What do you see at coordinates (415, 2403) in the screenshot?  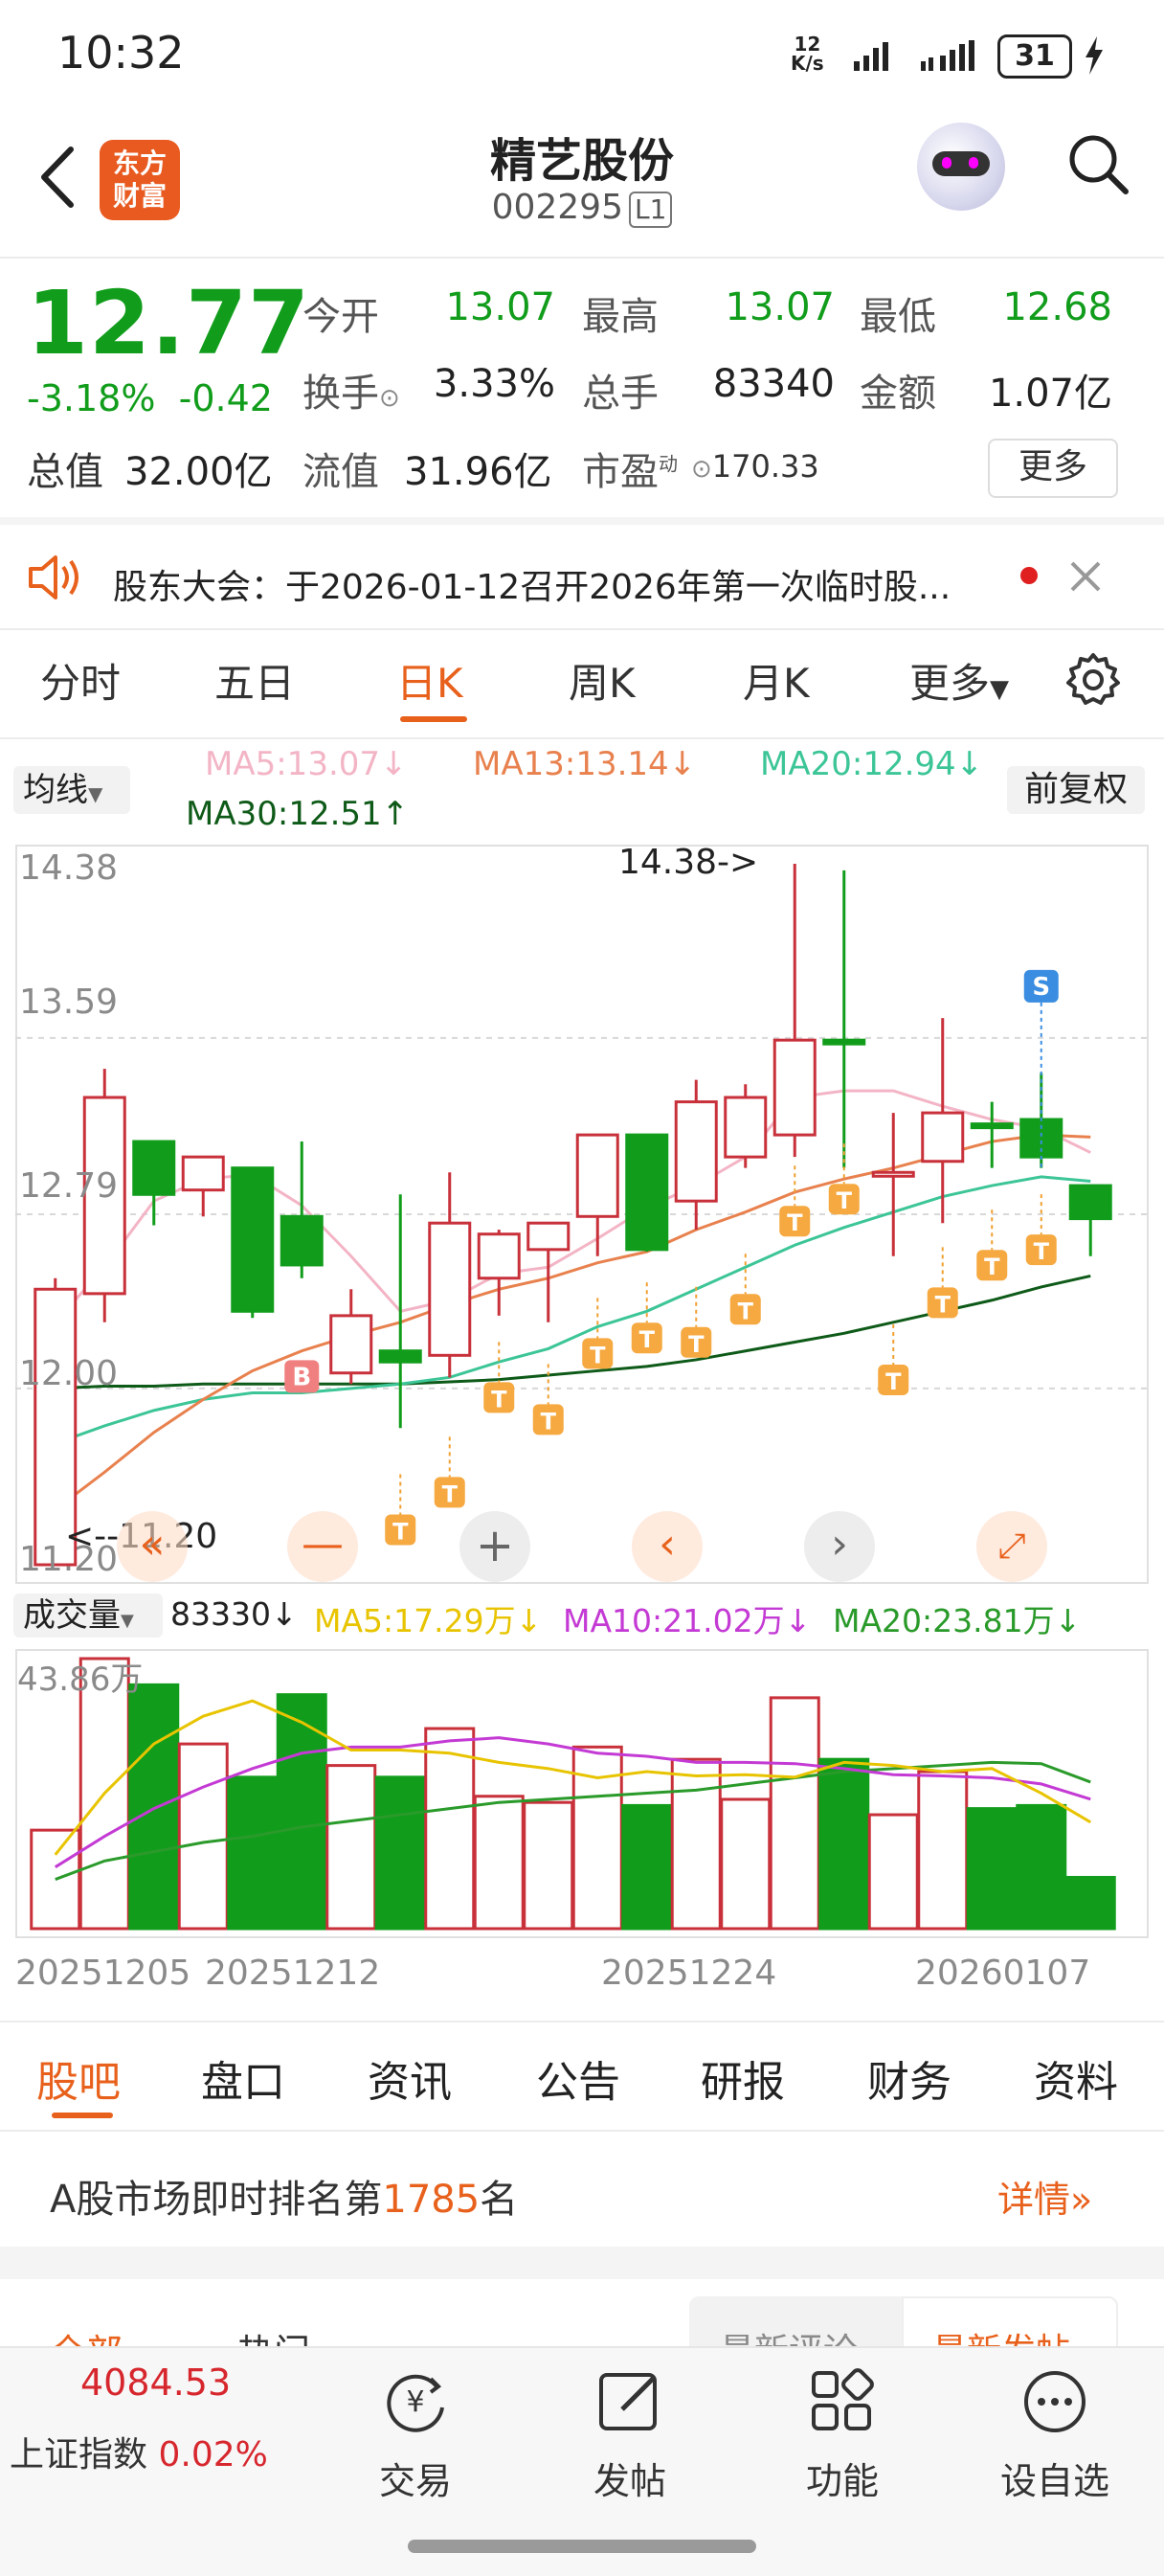 I see `trade-icon: ¥` at bounding box center [415, 2403].